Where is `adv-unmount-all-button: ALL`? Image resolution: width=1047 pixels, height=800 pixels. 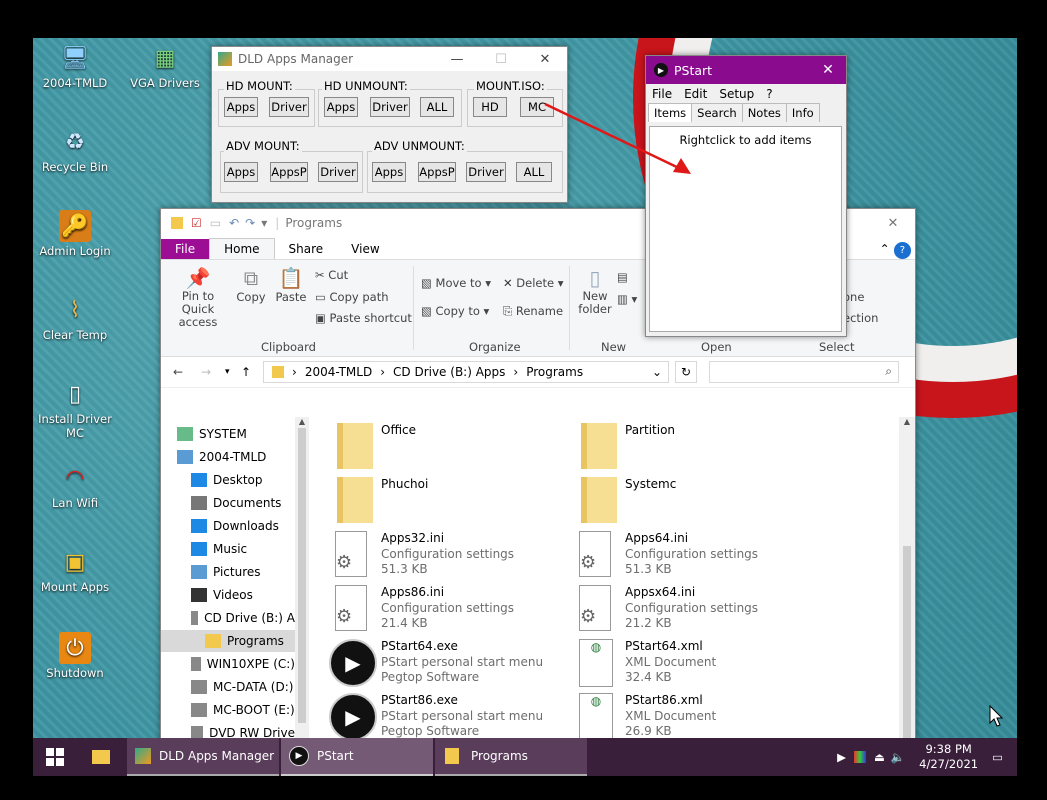
adv-unmount-all-button: ALL is located at coordinates (534, 172).